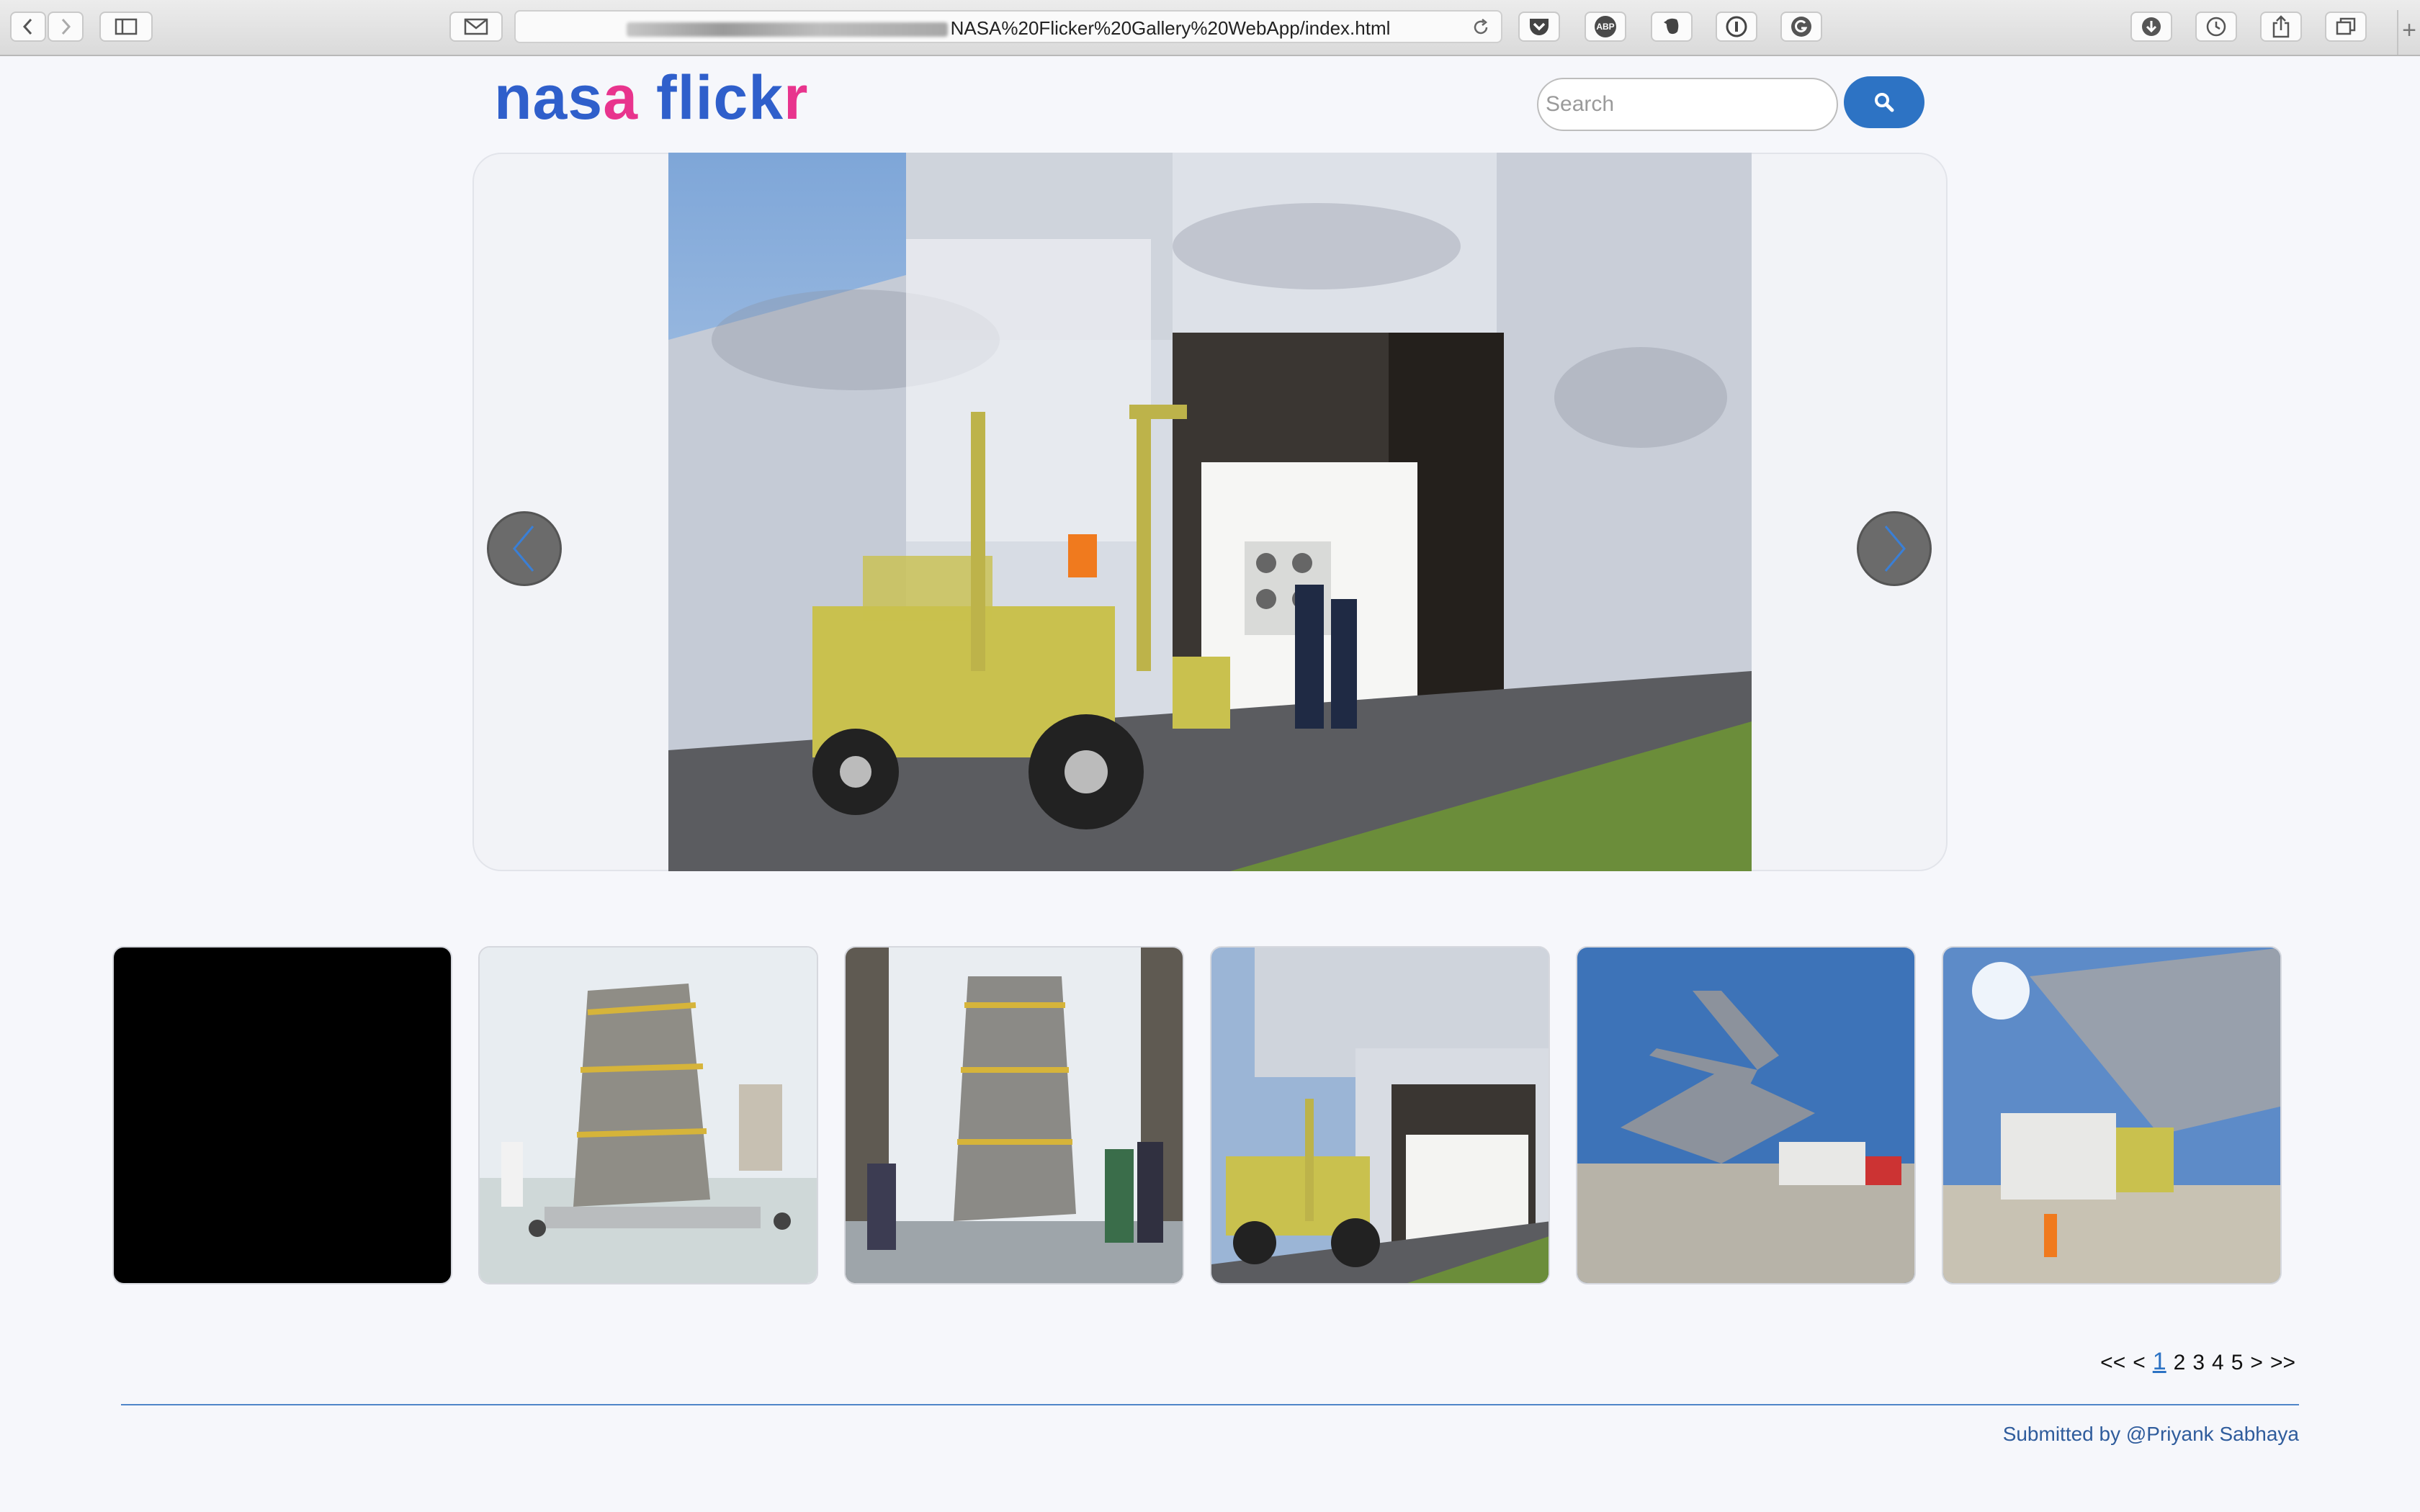  What do you see at coordinates (549, 97) in the screenshot?
I see `logo-text-nas: nas` at bounding box center [549, 97].